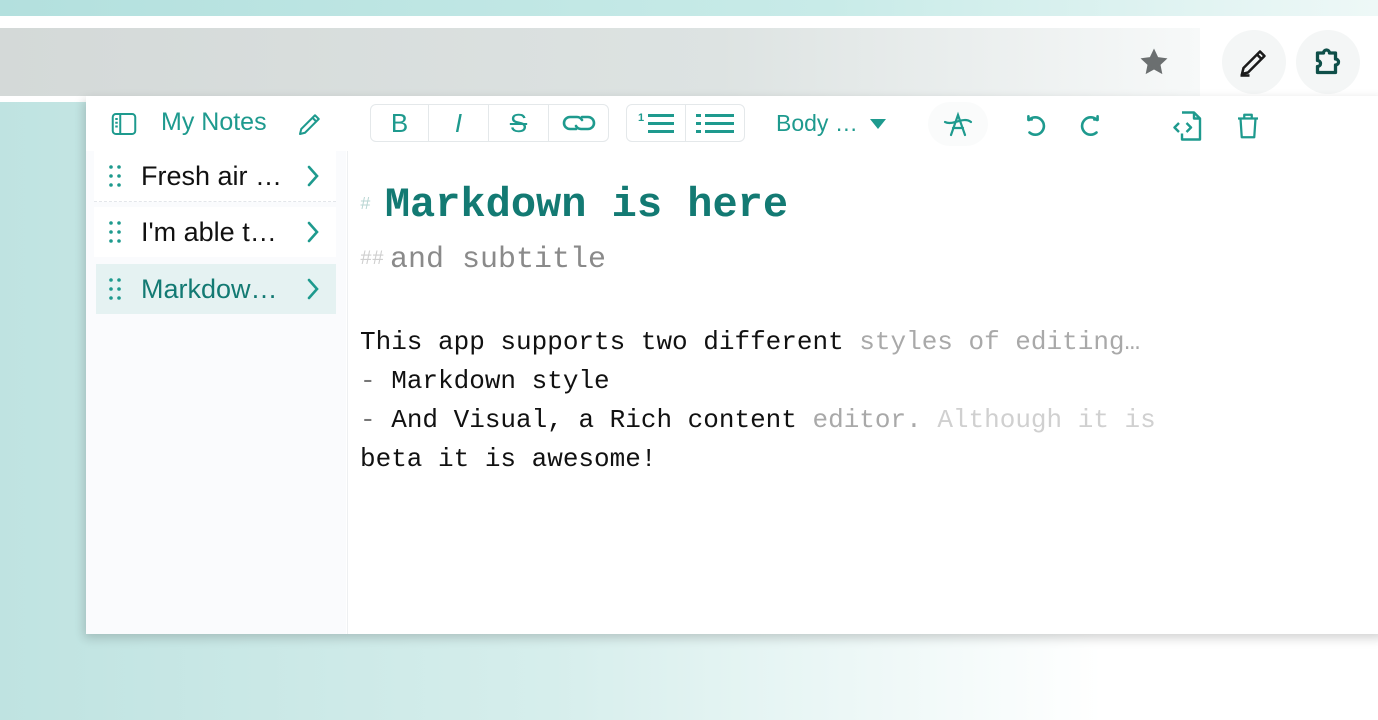 This screenshot has width=1378, height=720. I want to click on link-button, so click(578, 123).